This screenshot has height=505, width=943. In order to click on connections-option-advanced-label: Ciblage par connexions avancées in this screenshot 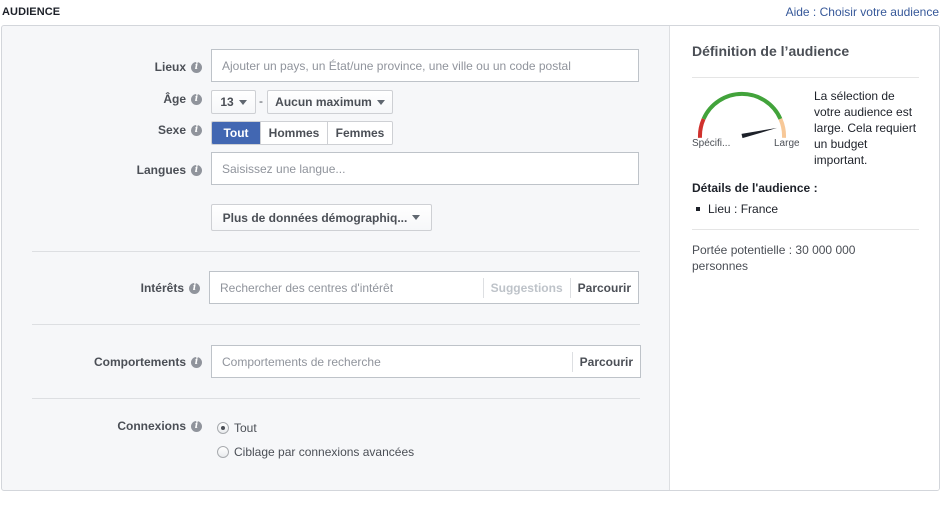, I will do `click(324, 452)`.